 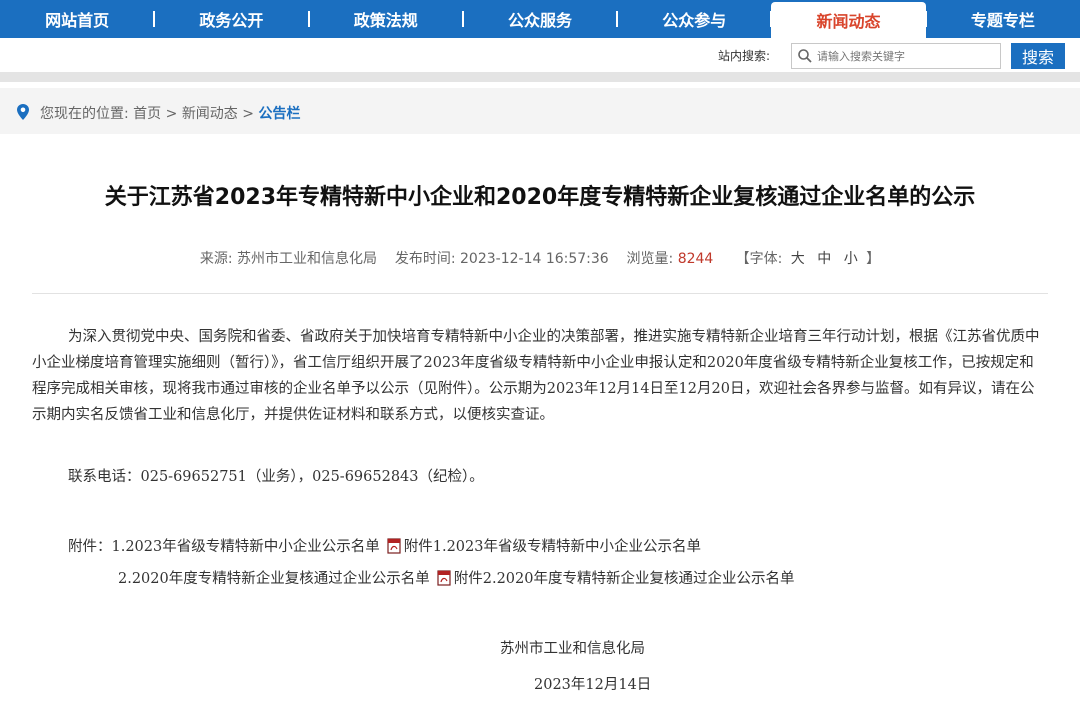 What do you see at coordinates (274, 579) in the screenshot?
I see `attachment-text: 2.2020年度专精特新企业复核通过企业公示名单` at bounding box center [274, 579].